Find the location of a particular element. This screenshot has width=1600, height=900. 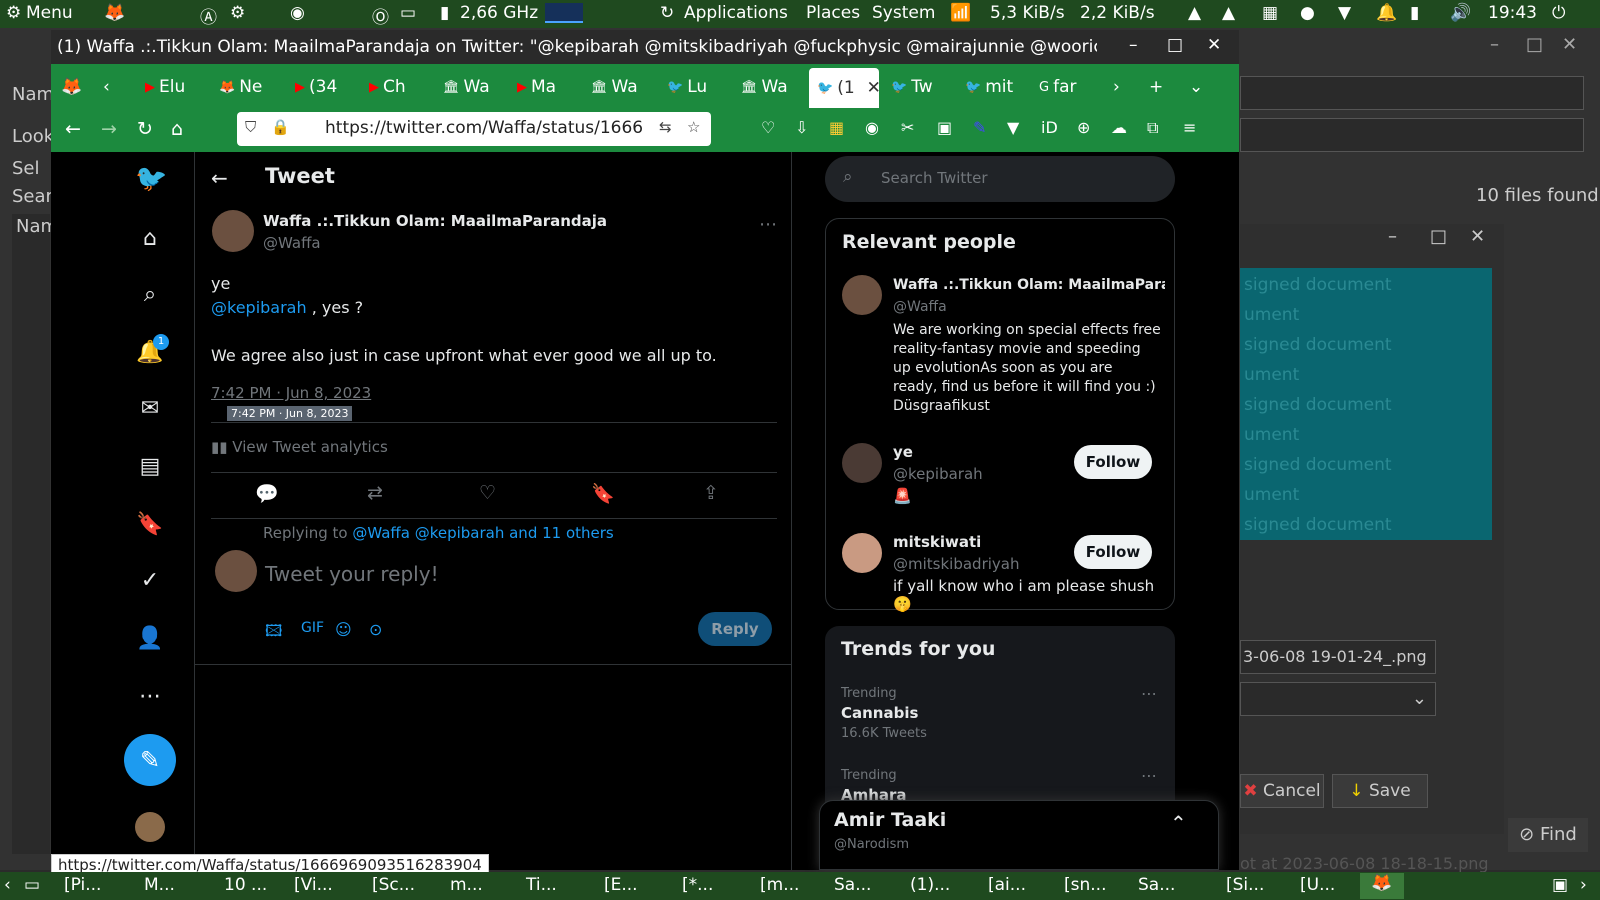

hamburger-menu-icon: ≡ is located at coordinates (1189, 127).